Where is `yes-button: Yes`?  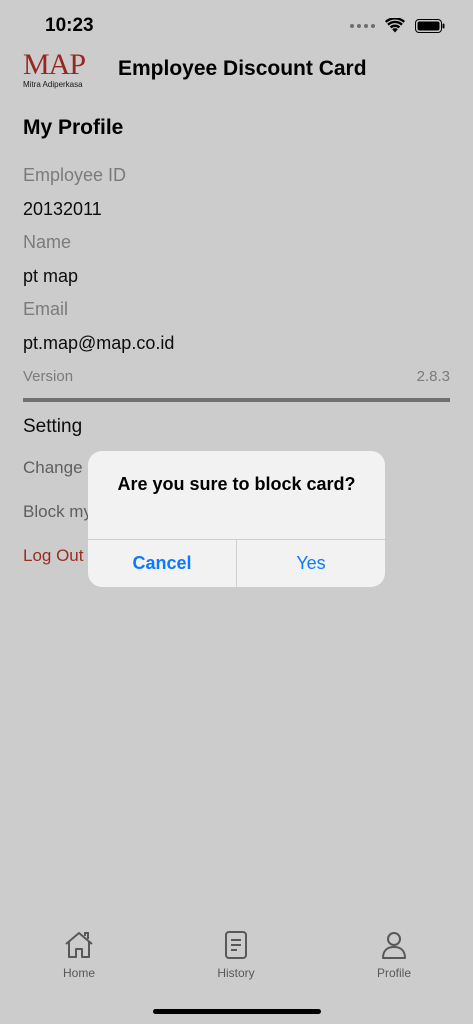 yes-button: Yes is located at coordinates (311, 563).